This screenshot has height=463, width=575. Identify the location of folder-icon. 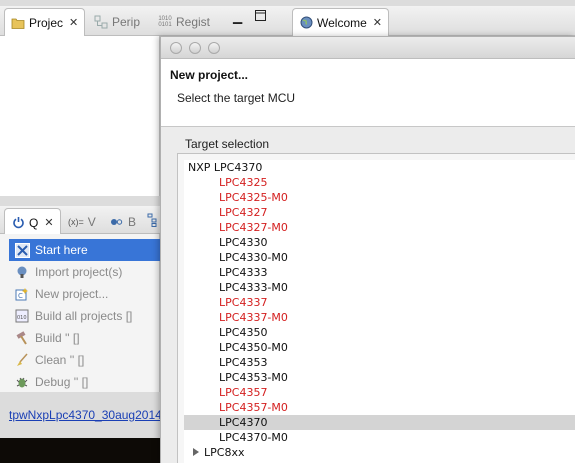
(18, 23).